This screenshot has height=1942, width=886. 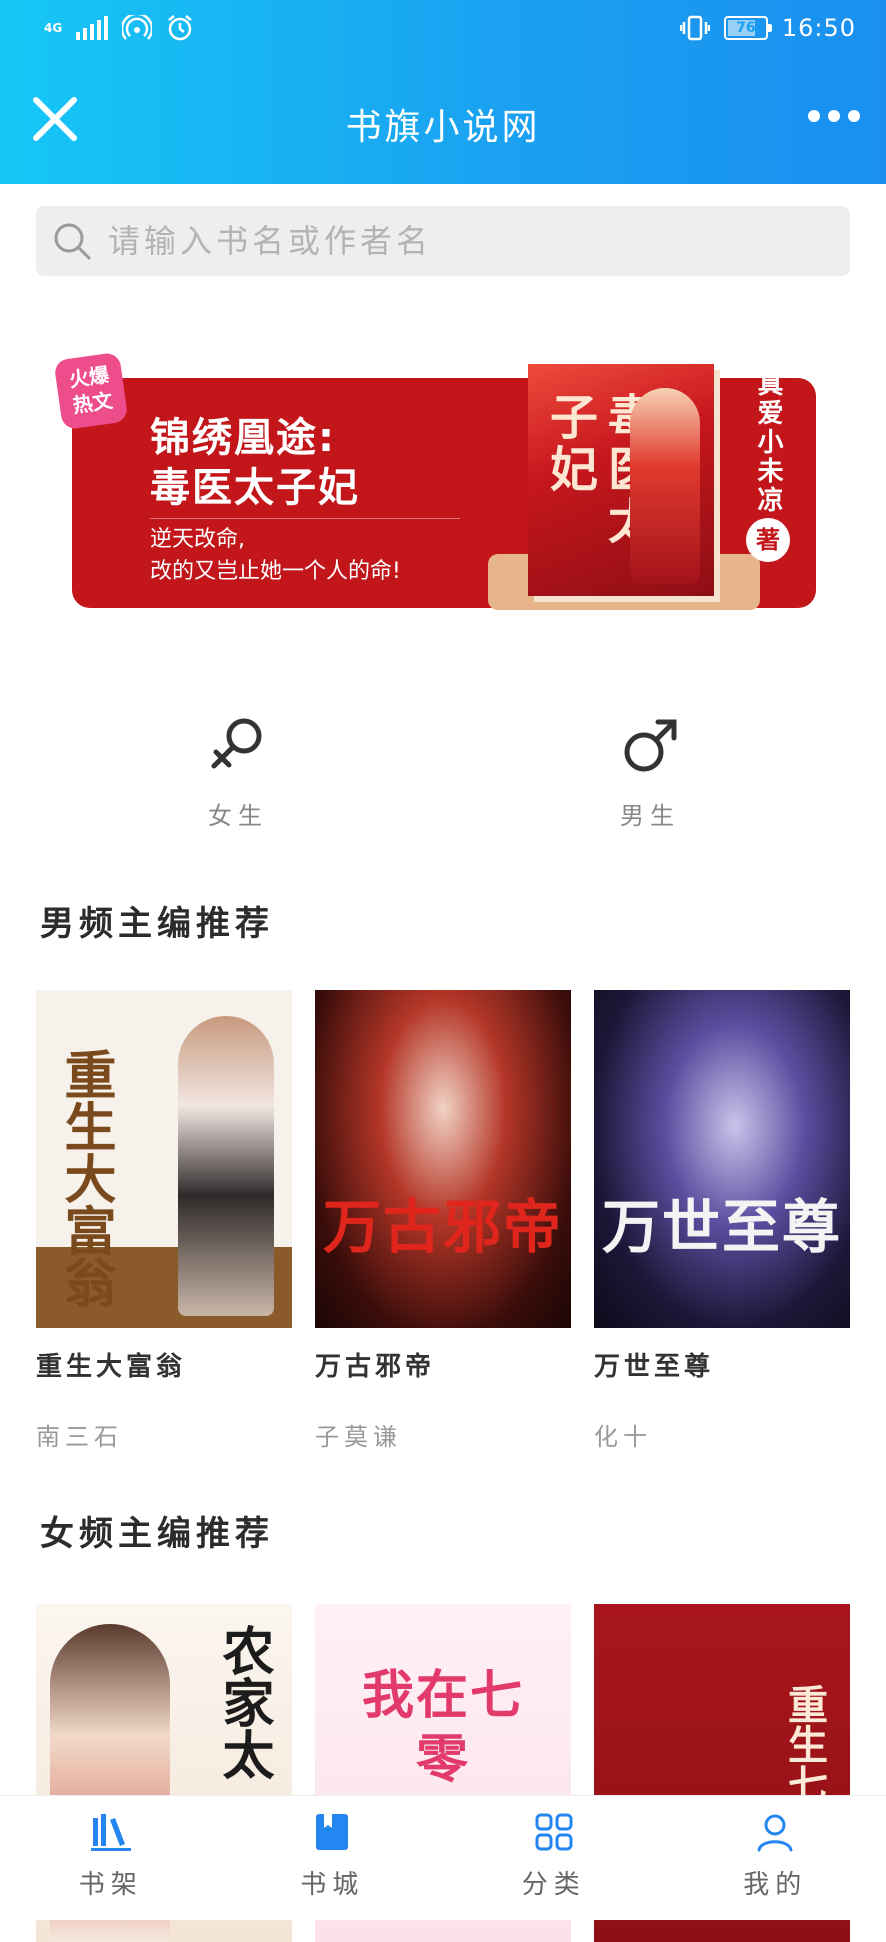 What do you see at coordinates (443, 124) in the screenshot?
I see `page-title: 书旗小说网` at bounding box center [443, 124].